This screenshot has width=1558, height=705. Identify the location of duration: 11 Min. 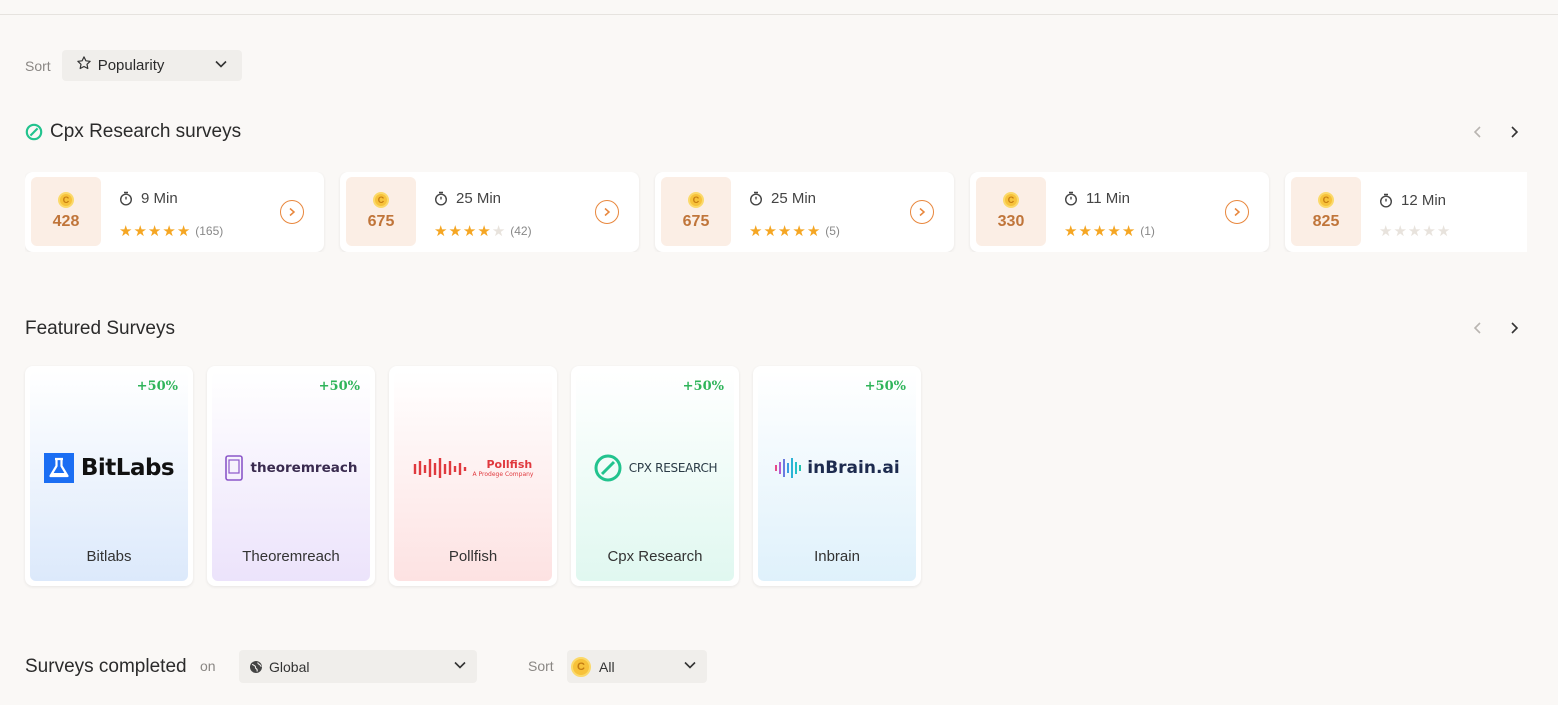
(1097, 198).